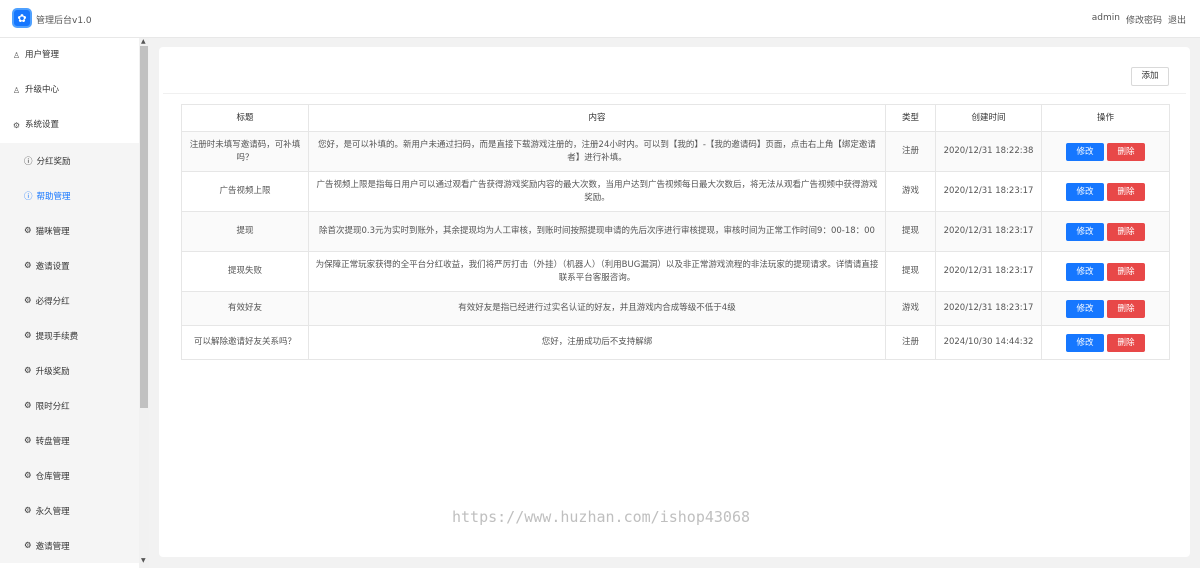 Image resolution: width=1200 pixels, height=568 pixels. Describe the element at coordinates (53, 196) in the screenshot. I see `sidebar-item-label: 帮助管理` at that location.